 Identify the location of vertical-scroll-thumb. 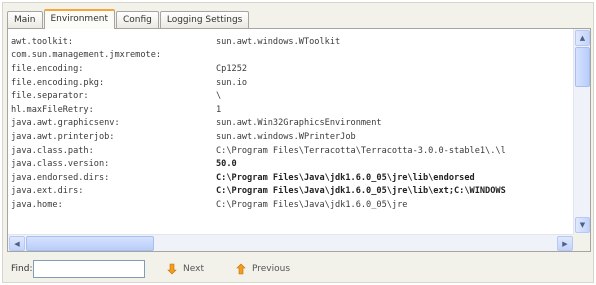
(582, 67).